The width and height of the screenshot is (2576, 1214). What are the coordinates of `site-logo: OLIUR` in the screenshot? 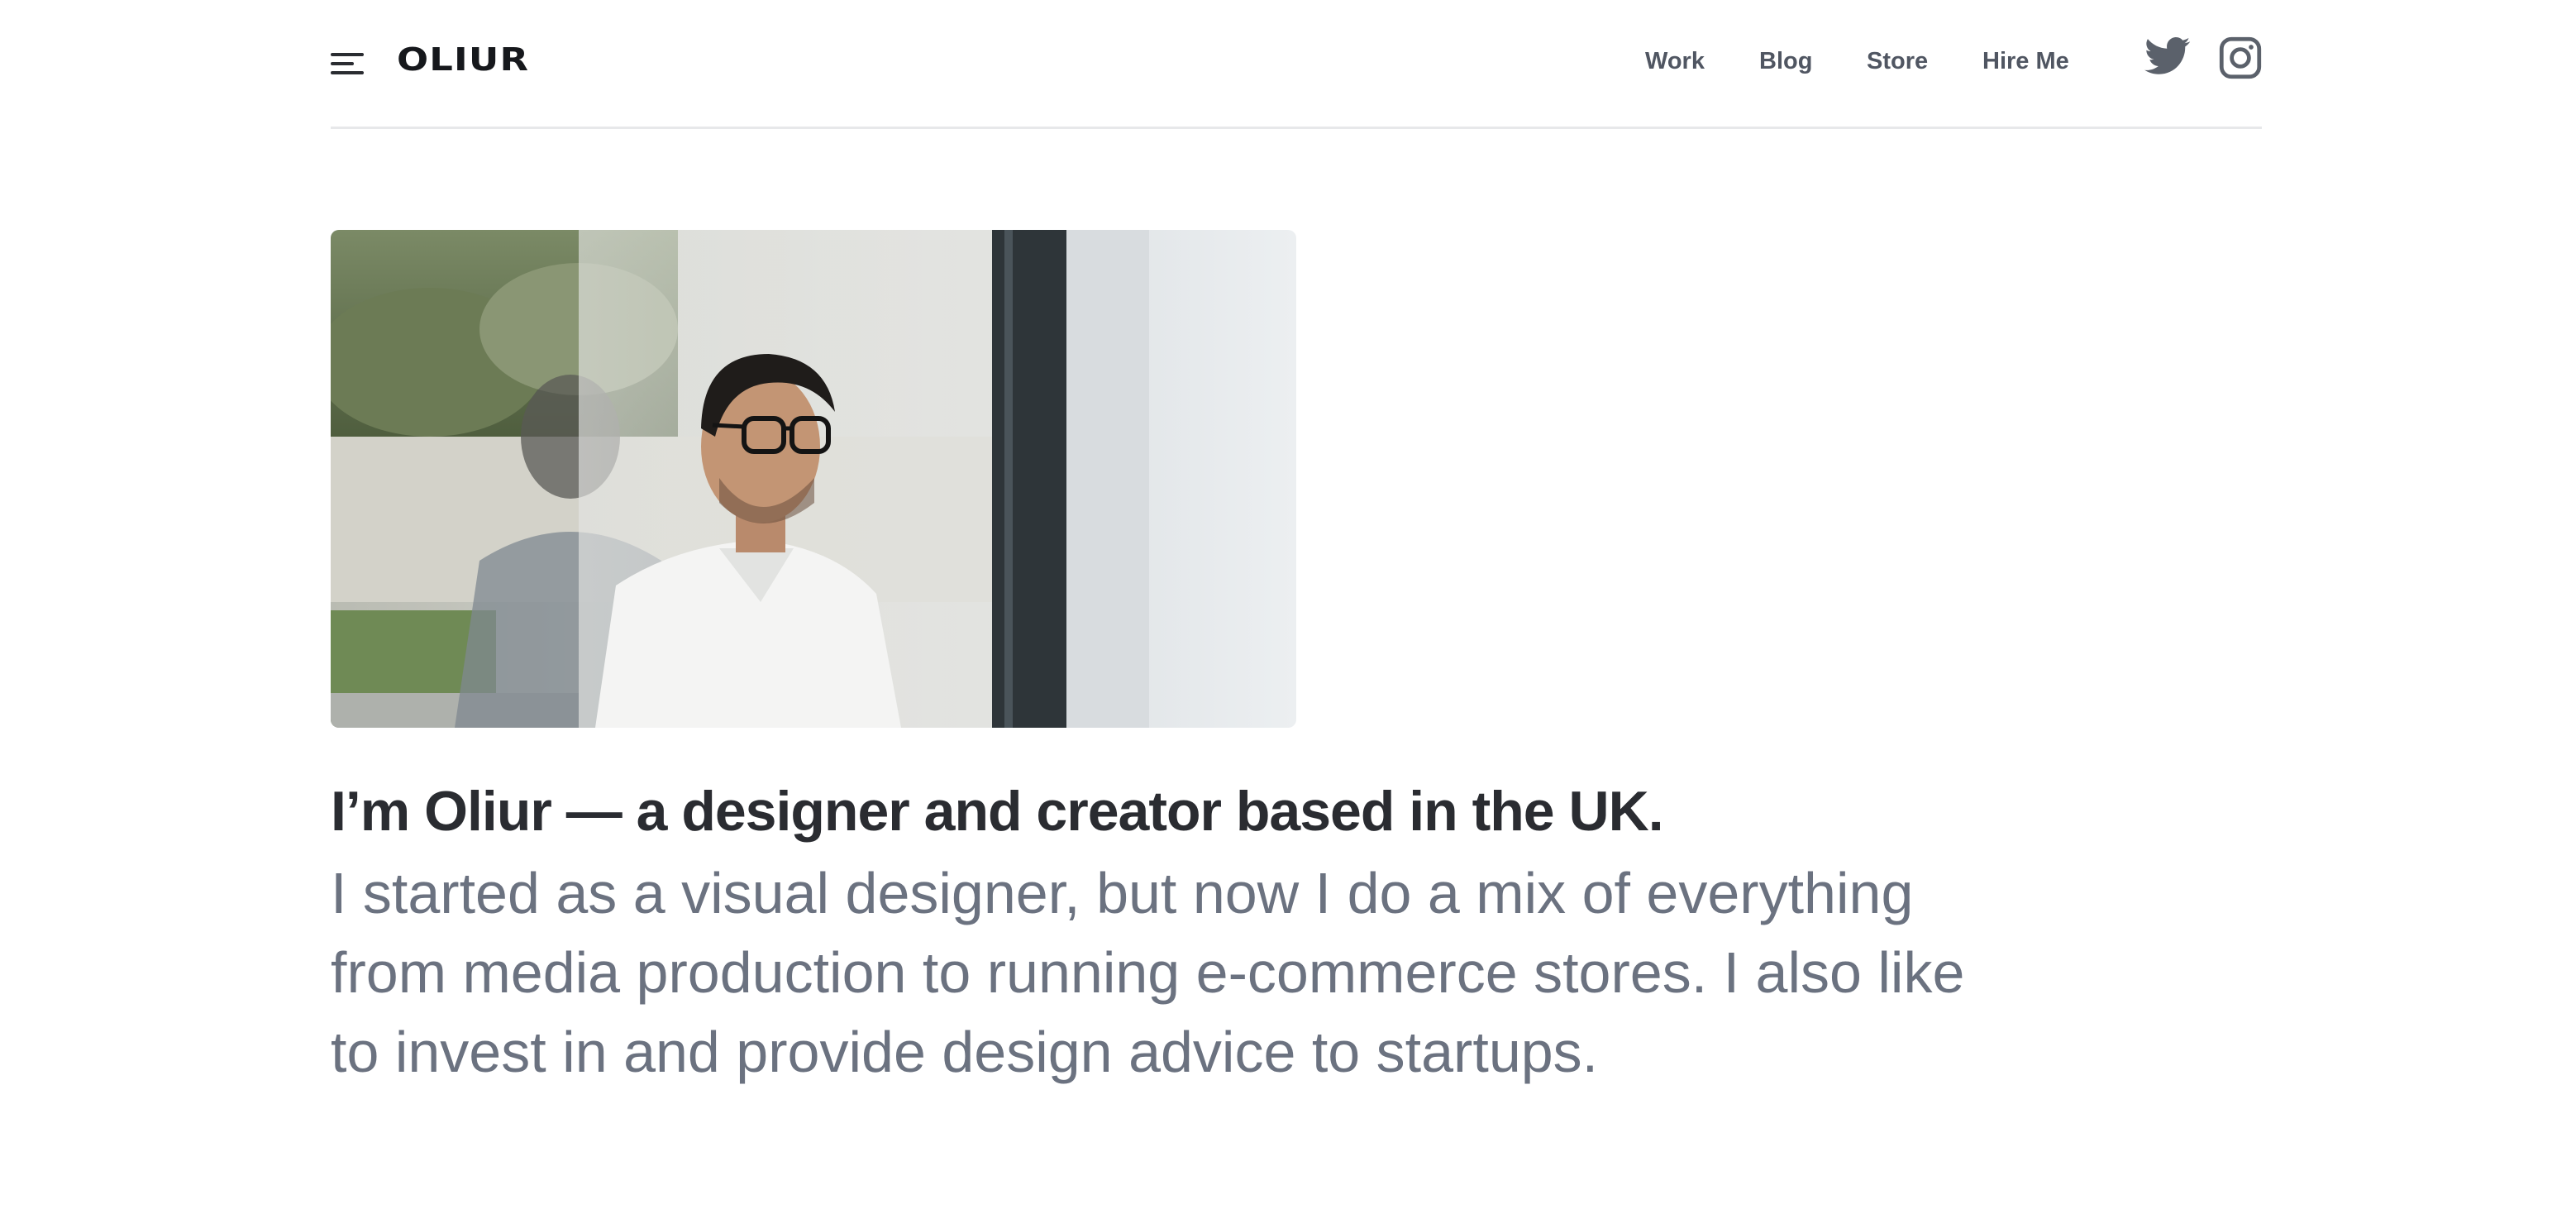 It's located at (463, 59).